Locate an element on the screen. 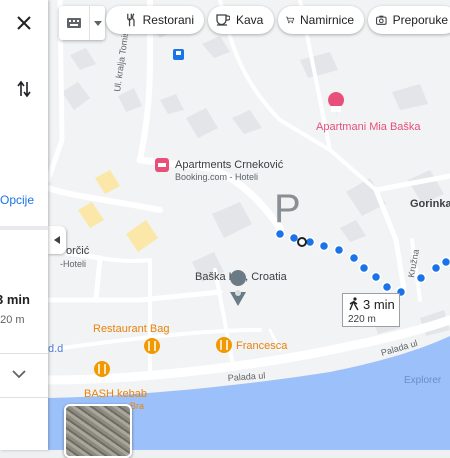 The image size is (450, 458). input-tools-button is located at coordinates (82, 23).